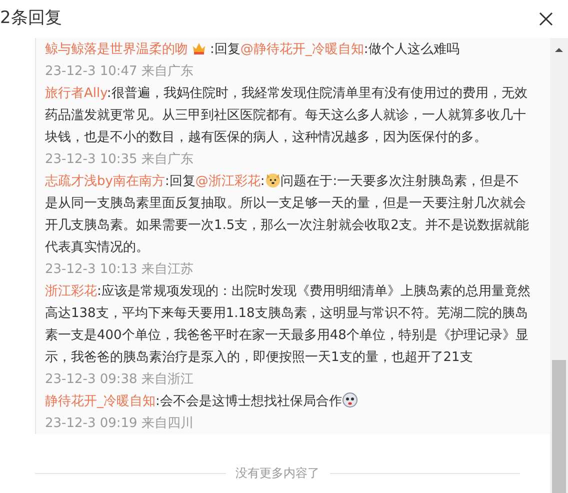 The height and width of the screenshot is (493, 568). Describe the element at coordinates (272, 180) in the screenshot. I see `dog-face-icon` at that location.